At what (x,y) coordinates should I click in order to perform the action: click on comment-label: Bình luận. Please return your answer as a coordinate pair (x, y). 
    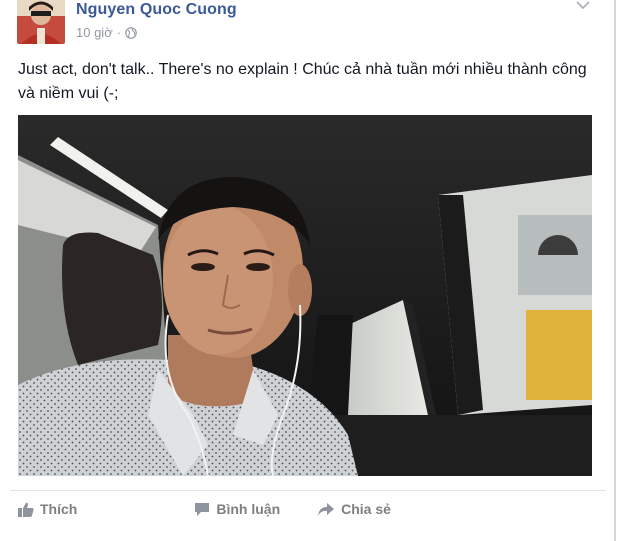
    Looking at the image, I should click on (248, 509).